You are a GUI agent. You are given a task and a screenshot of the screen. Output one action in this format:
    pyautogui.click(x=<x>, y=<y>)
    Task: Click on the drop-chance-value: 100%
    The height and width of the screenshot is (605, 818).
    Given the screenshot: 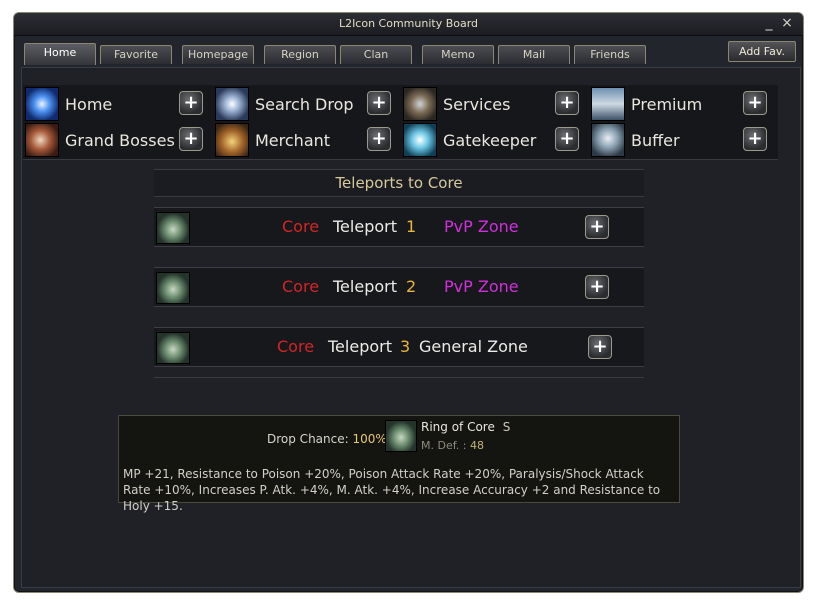 What is the action you would take?
    pyautogui.click(x=369, y=439)
    